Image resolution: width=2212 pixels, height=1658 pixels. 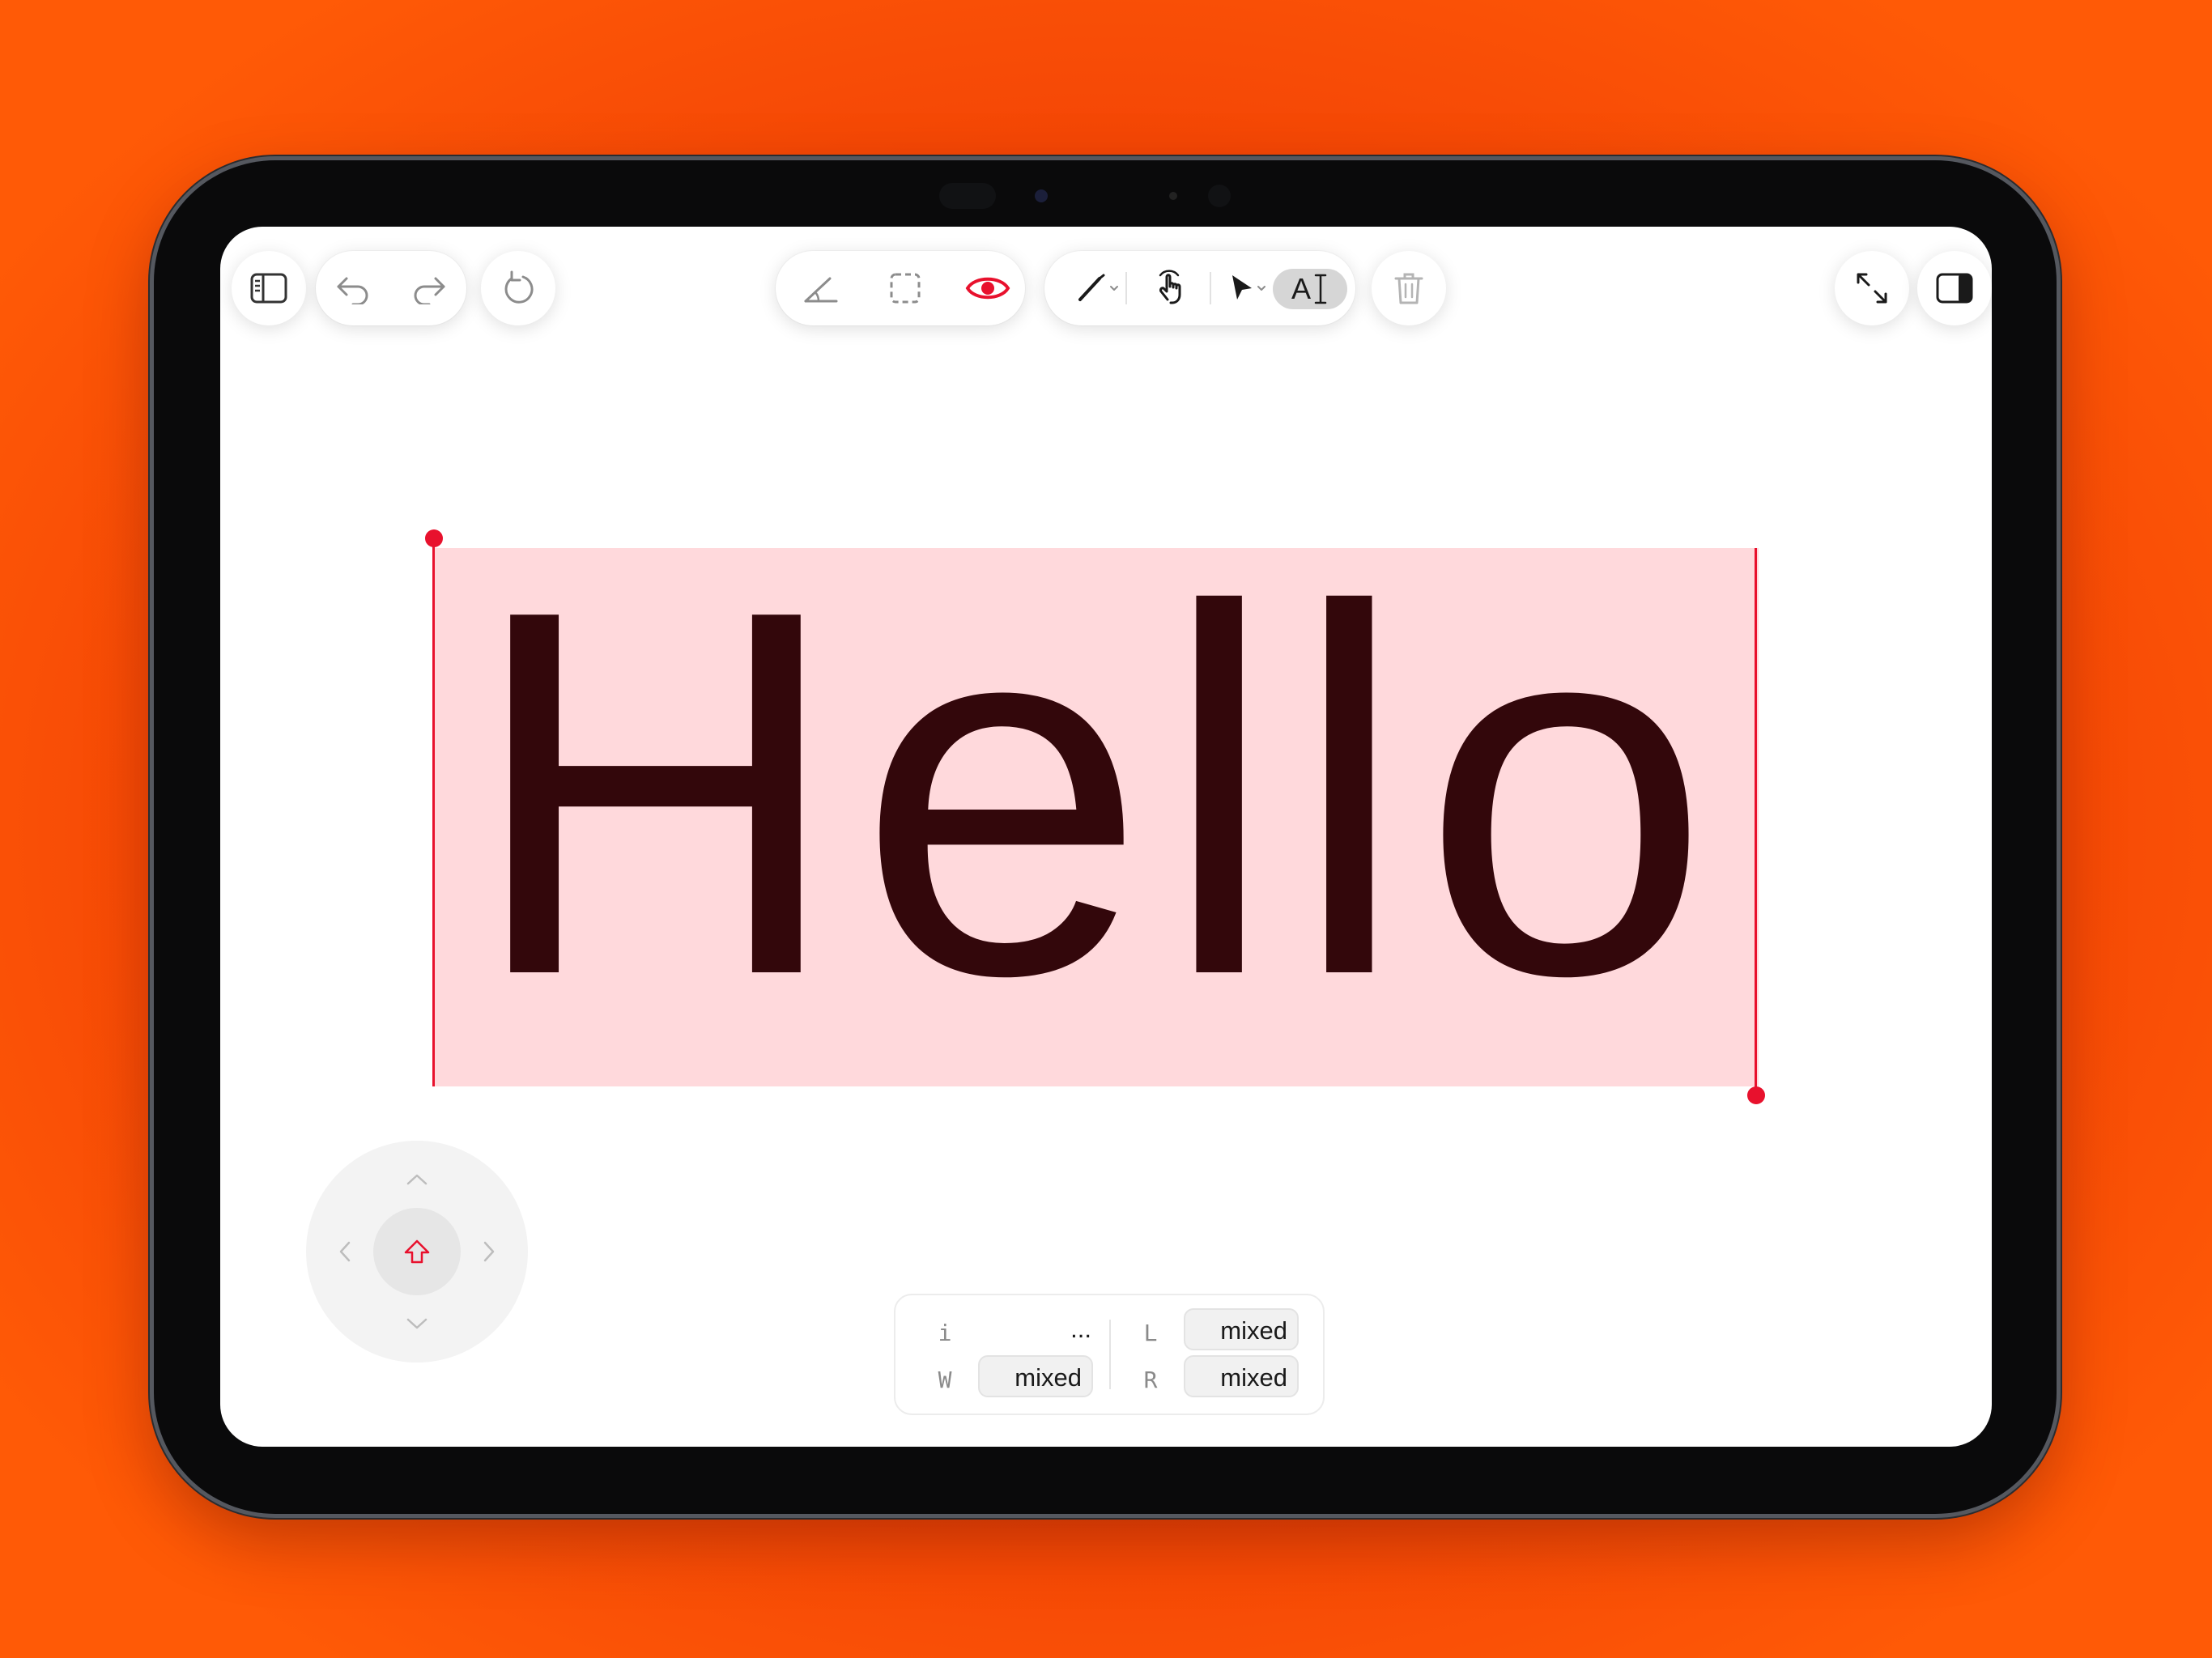 I want to click on redo-button, so click(x=429, y=288).